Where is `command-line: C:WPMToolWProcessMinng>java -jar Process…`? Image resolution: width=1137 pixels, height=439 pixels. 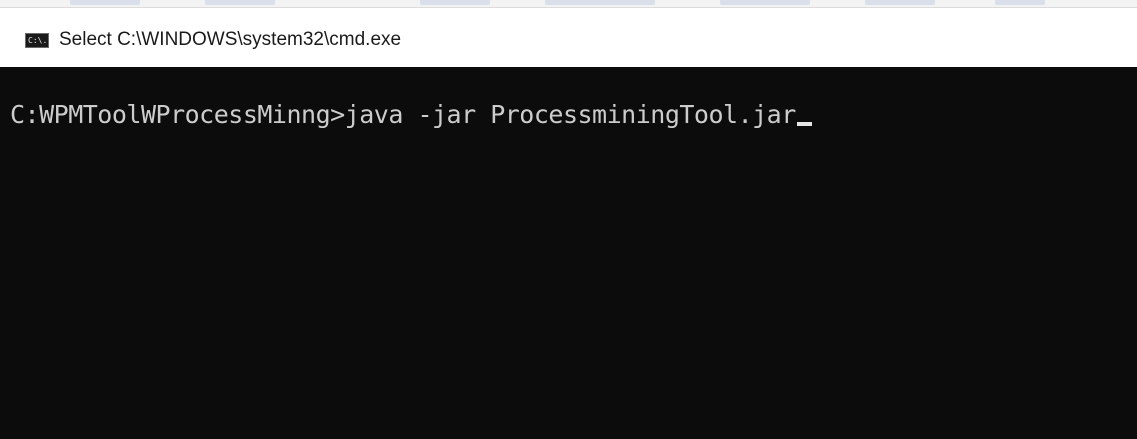 command-line: C:WPMToolWProcessMinng>java -jar Process… is located at coordinates (411, 115).